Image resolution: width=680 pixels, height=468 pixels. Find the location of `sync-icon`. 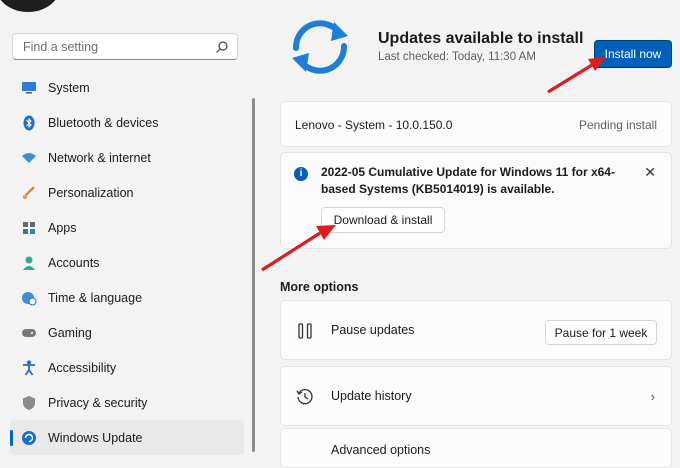

sync-icon is located at coordinates (320, 47).